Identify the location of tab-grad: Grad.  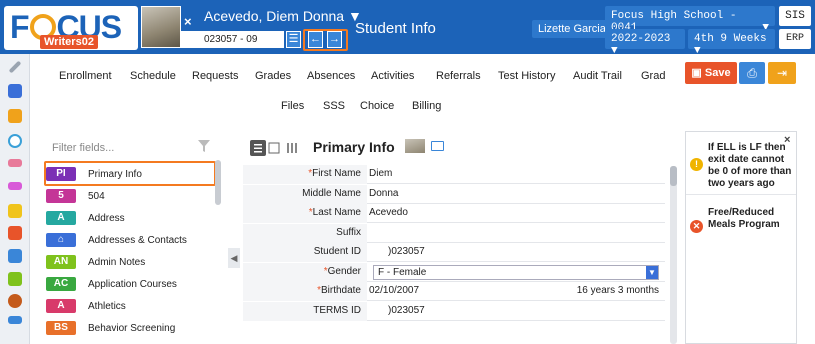
(653, 76).